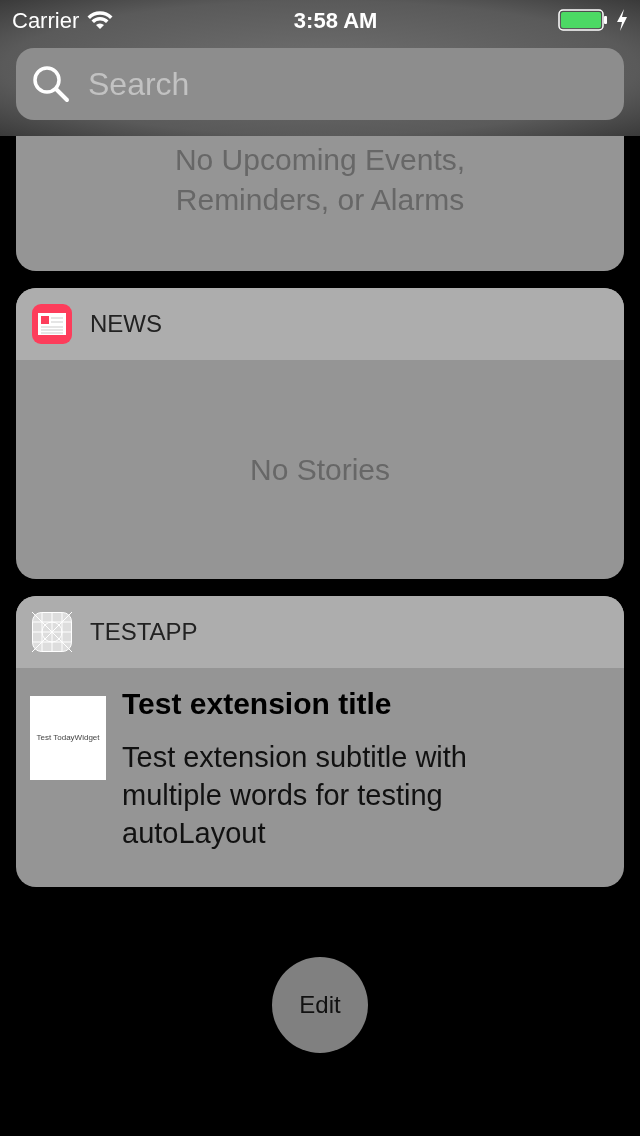 The width and height of the screenshot is (640, 1136). Describe the element at coordinates (100, 20) in the screenshot. I see `wifi-icon` at that location.